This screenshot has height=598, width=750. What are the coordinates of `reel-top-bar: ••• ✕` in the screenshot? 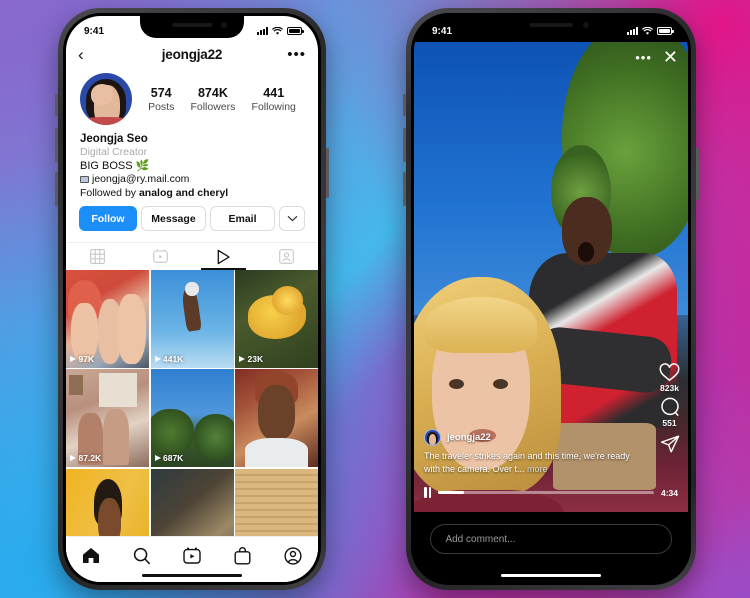 It's located at (656, 57).